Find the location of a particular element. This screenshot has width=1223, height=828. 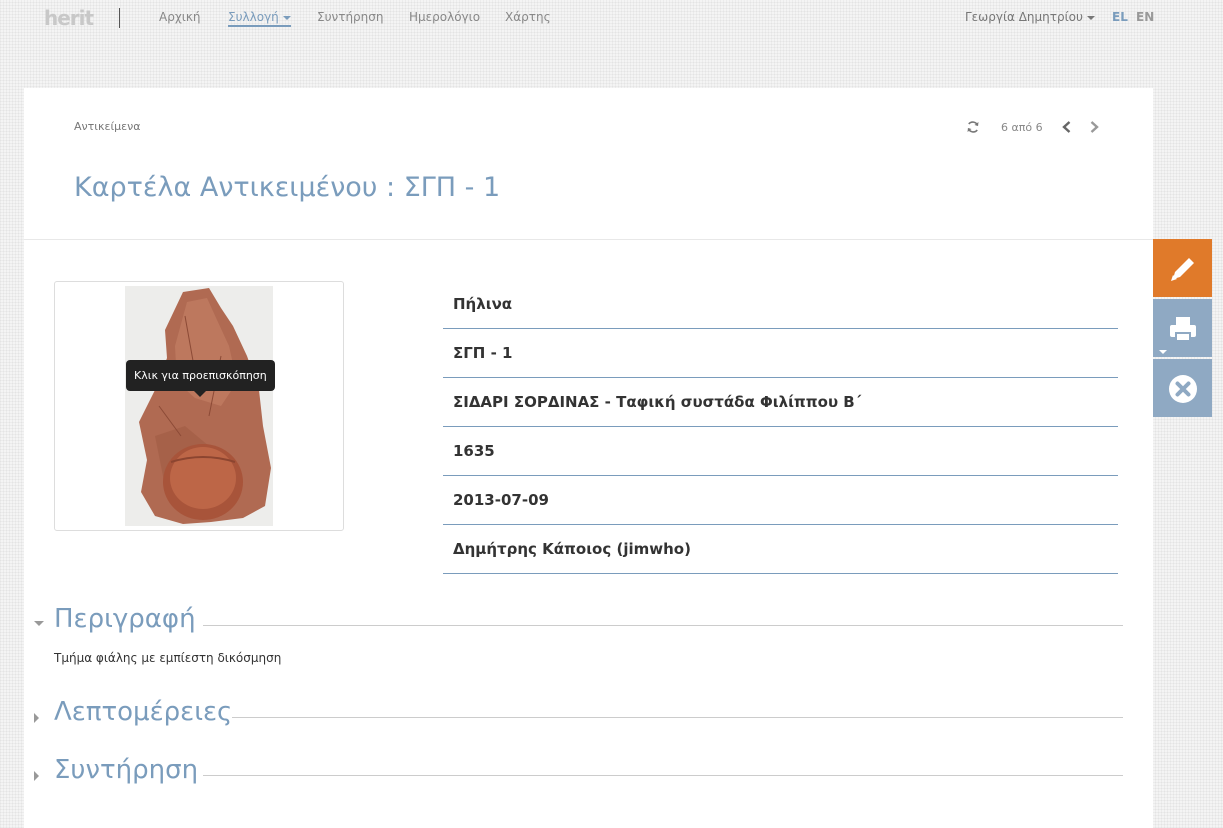

chevron-left-icon is located at coordinates (1067, 126).